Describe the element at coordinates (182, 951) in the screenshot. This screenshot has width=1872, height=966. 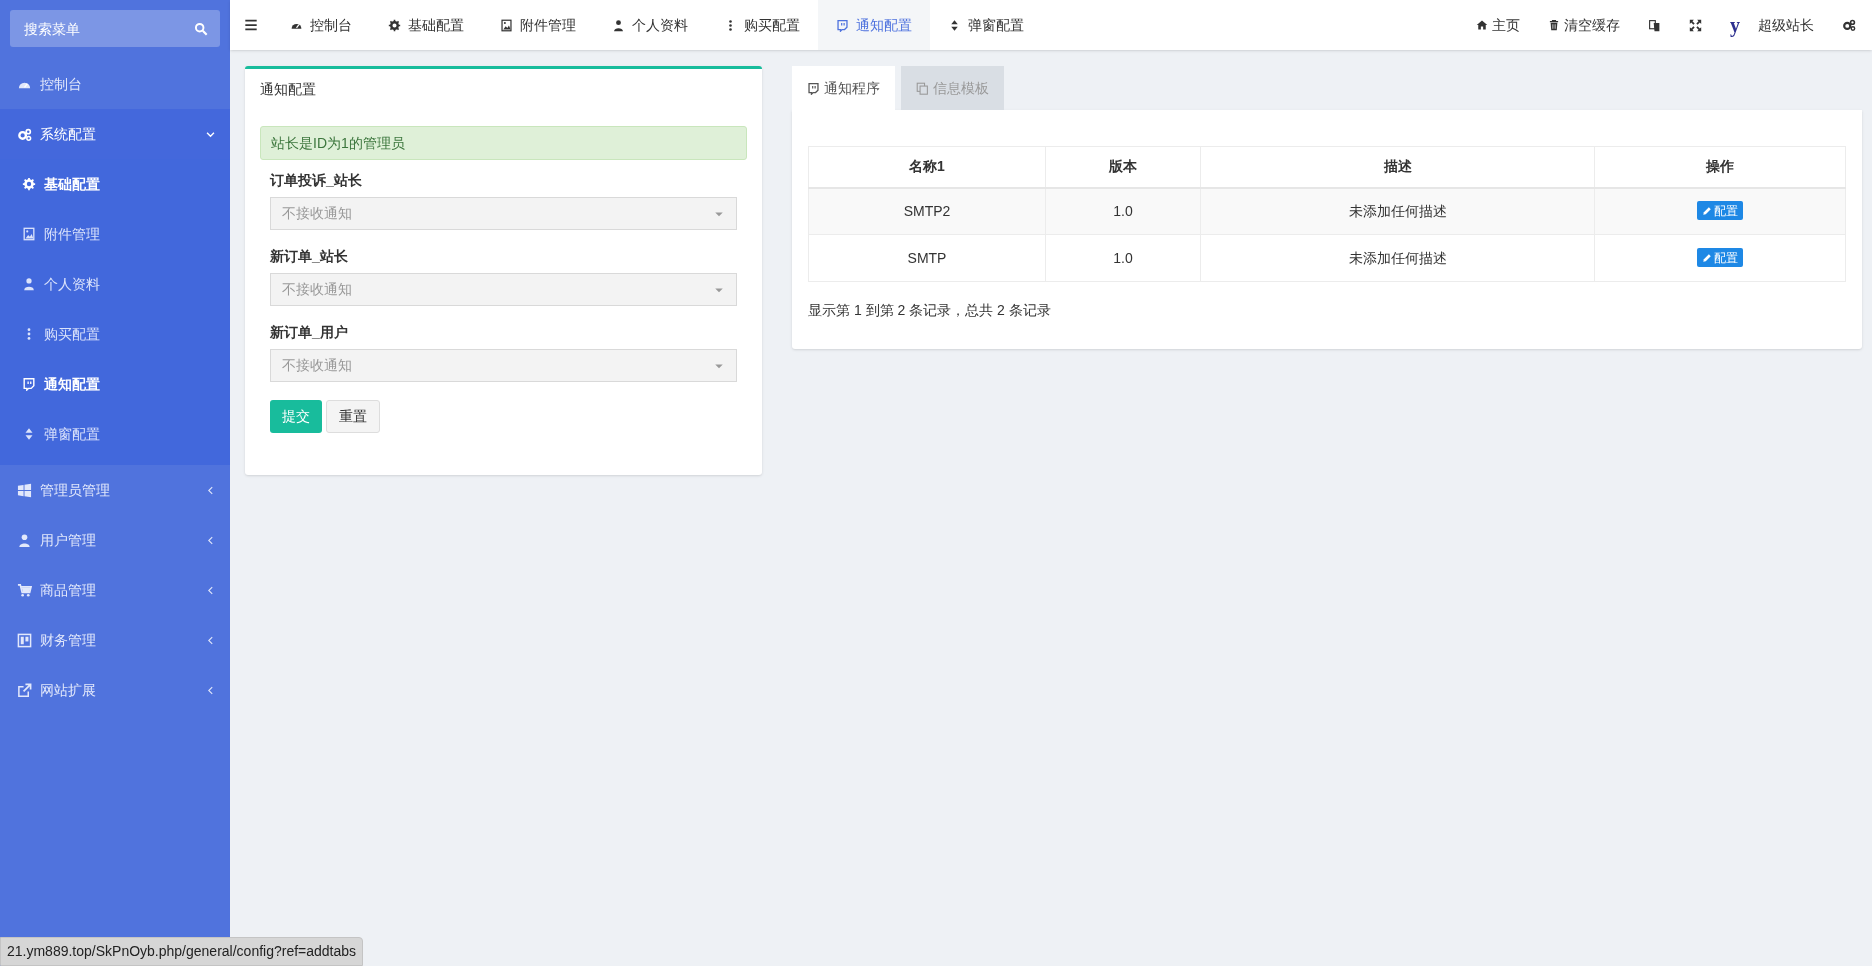
I see `status-bar-url: 21.ym889.top/SkPnOyb.php/general/config?ref=addtabs` at that location.